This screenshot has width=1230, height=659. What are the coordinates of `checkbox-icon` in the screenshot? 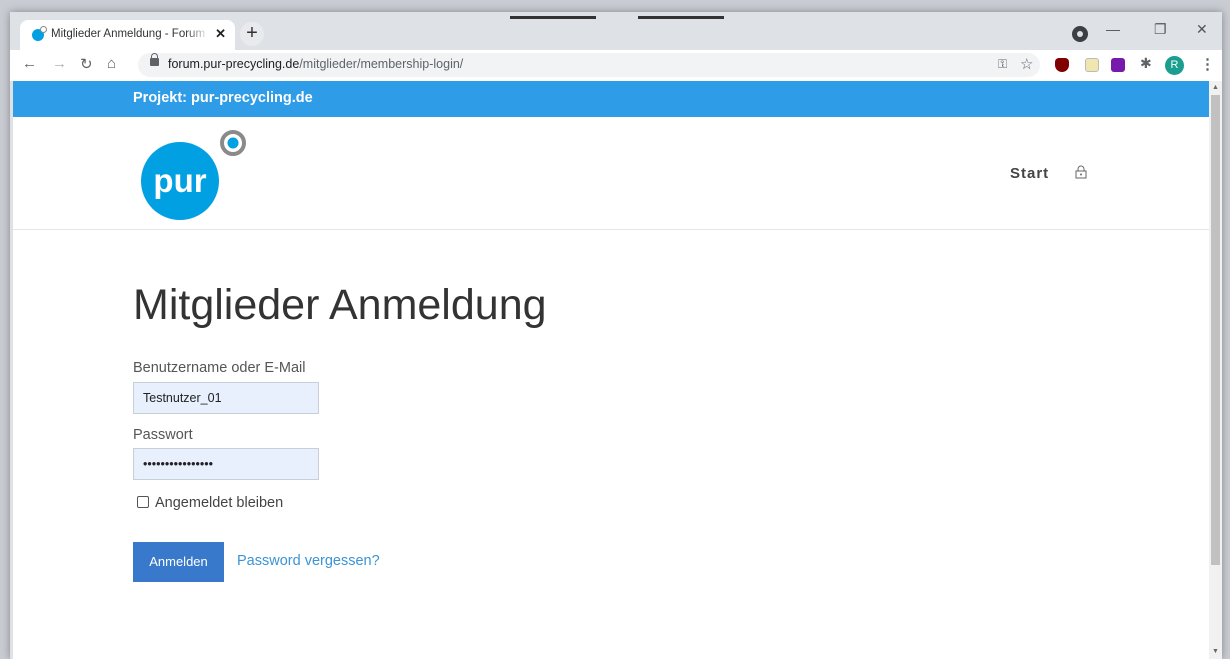 It's located at (143, 502).